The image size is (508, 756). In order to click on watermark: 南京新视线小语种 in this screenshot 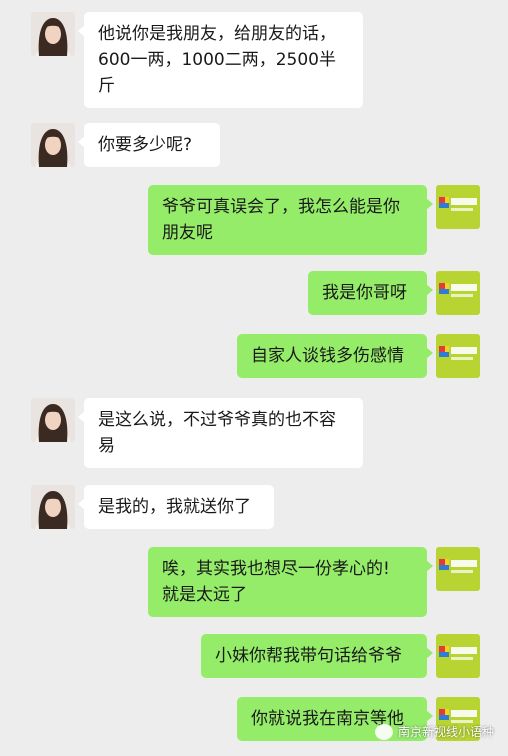, I will do `click(434, 731)`.